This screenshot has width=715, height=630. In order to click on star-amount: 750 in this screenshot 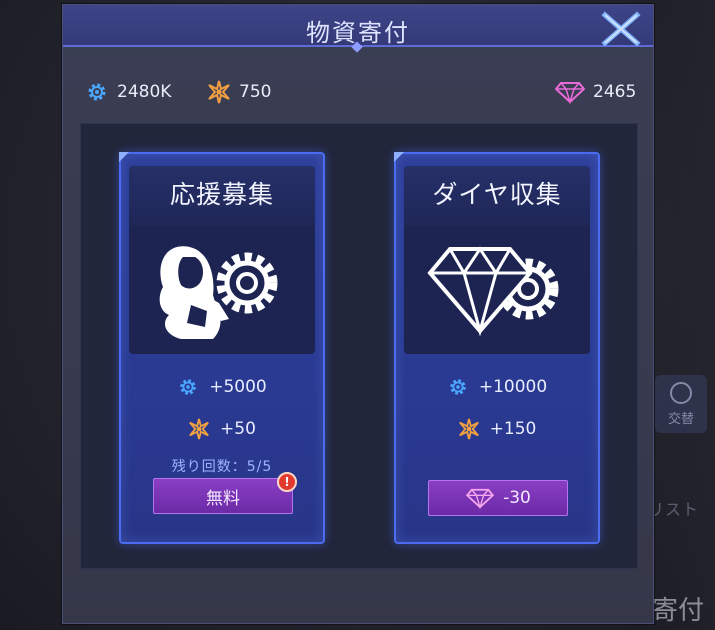, I will do `click(255, 92)`.